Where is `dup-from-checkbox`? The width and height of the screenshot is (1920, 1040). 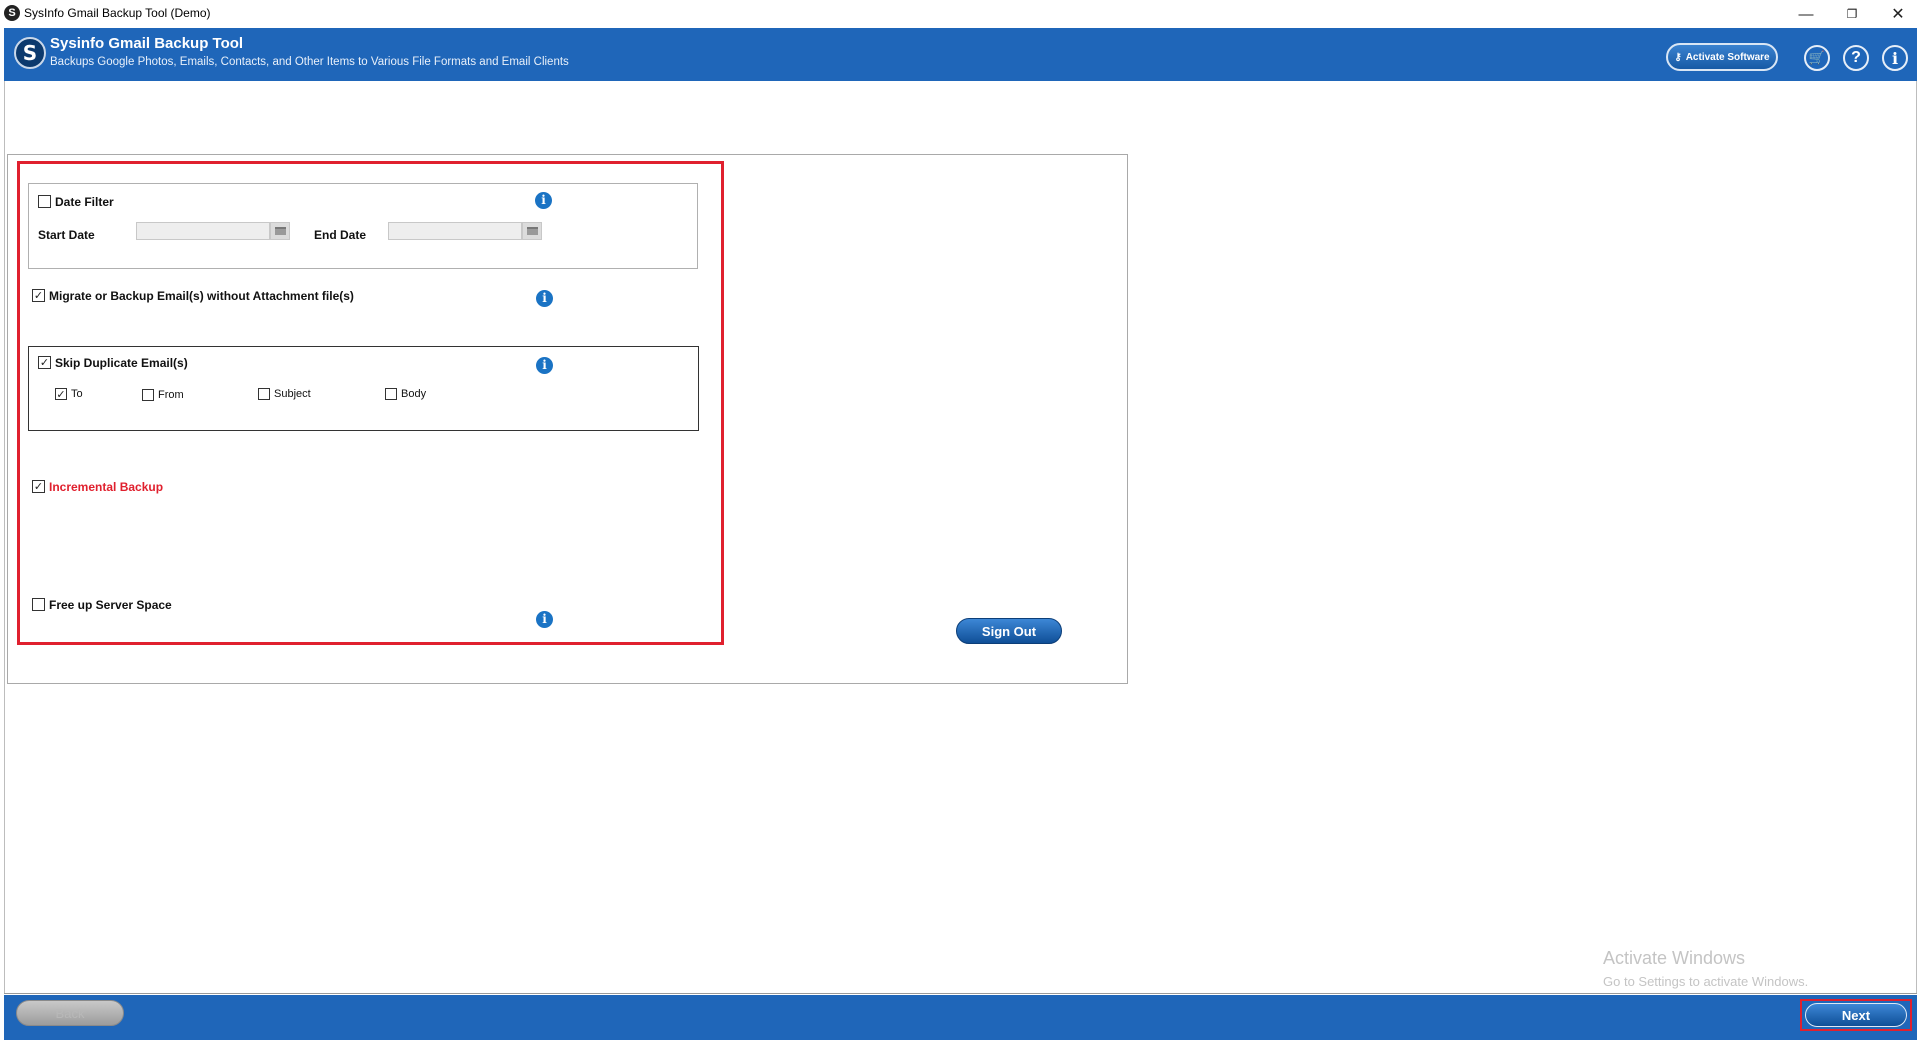 dup-from-checkbox is located at coordinates (148, 395).